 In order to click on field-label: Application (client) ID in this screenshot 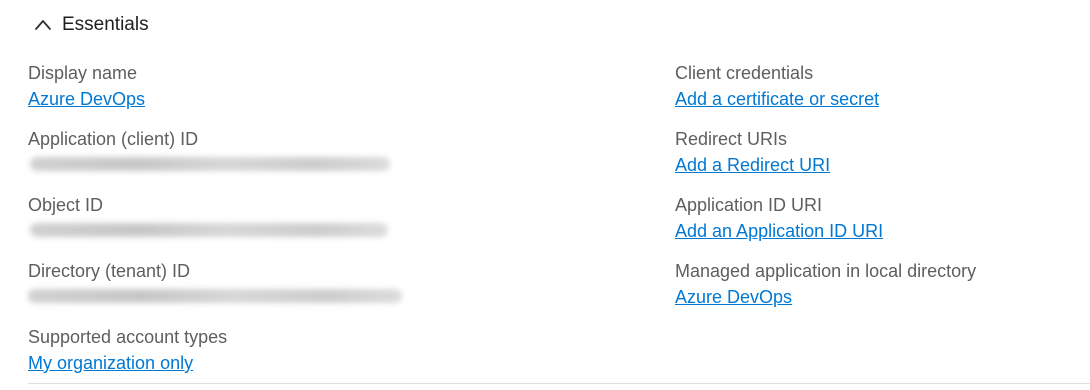, I will do `click(113, 139)`.